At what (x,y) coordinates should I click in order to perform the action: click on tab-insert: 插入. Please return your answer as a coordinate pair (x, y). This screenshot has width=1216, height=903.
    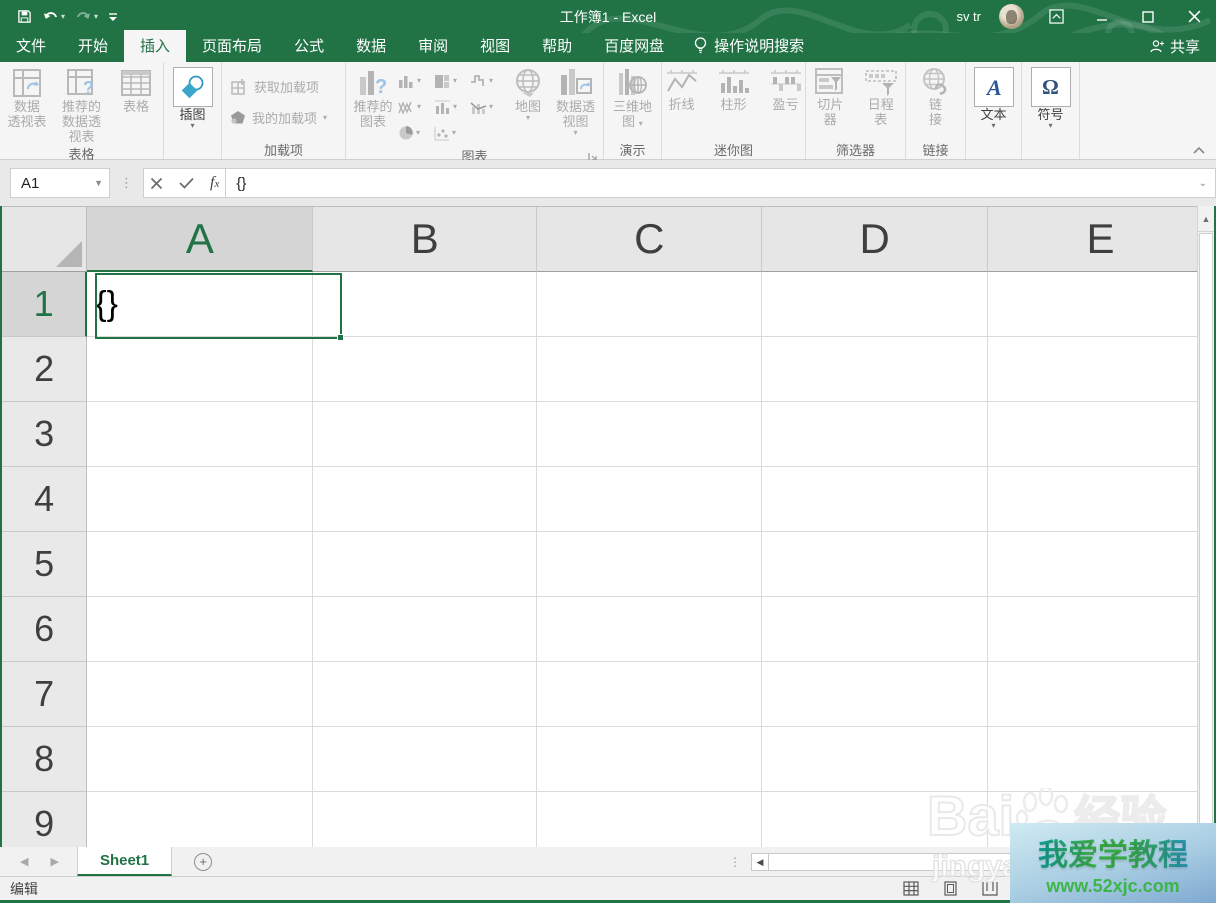
    Looking at the image, I should click on (155, 46).